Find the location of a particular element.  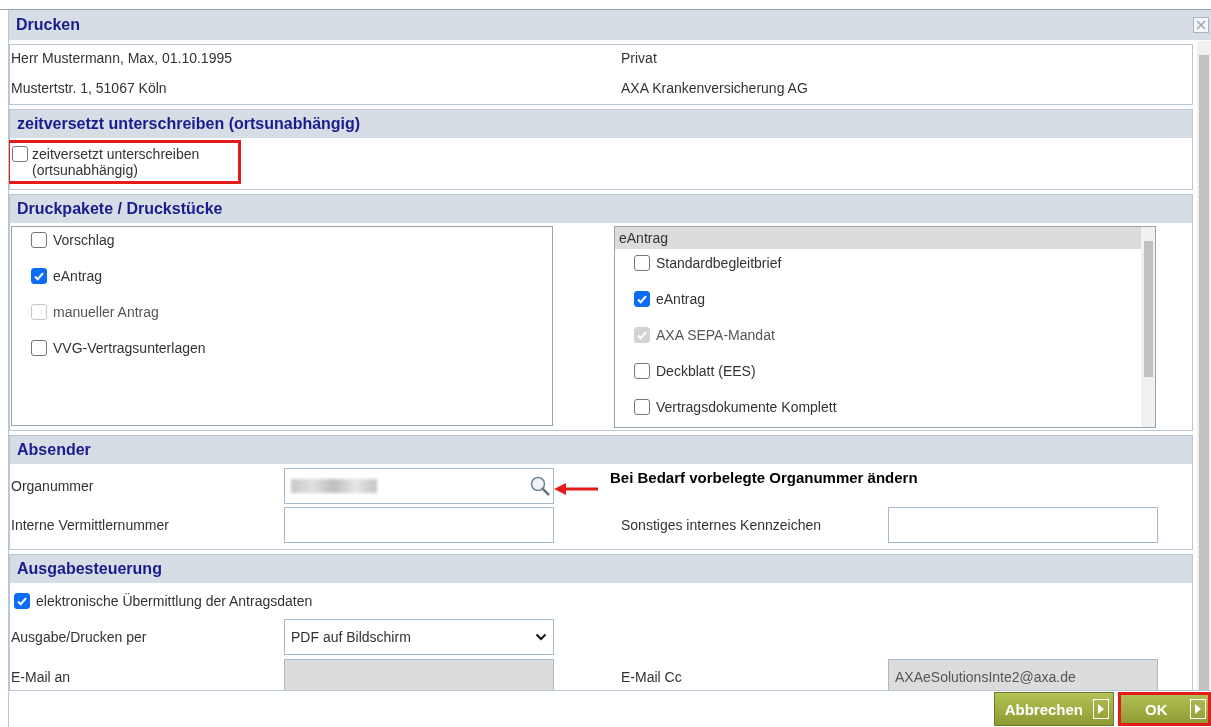

field-label: Interne Vermittlernummer is located at coordinates (90, 525).